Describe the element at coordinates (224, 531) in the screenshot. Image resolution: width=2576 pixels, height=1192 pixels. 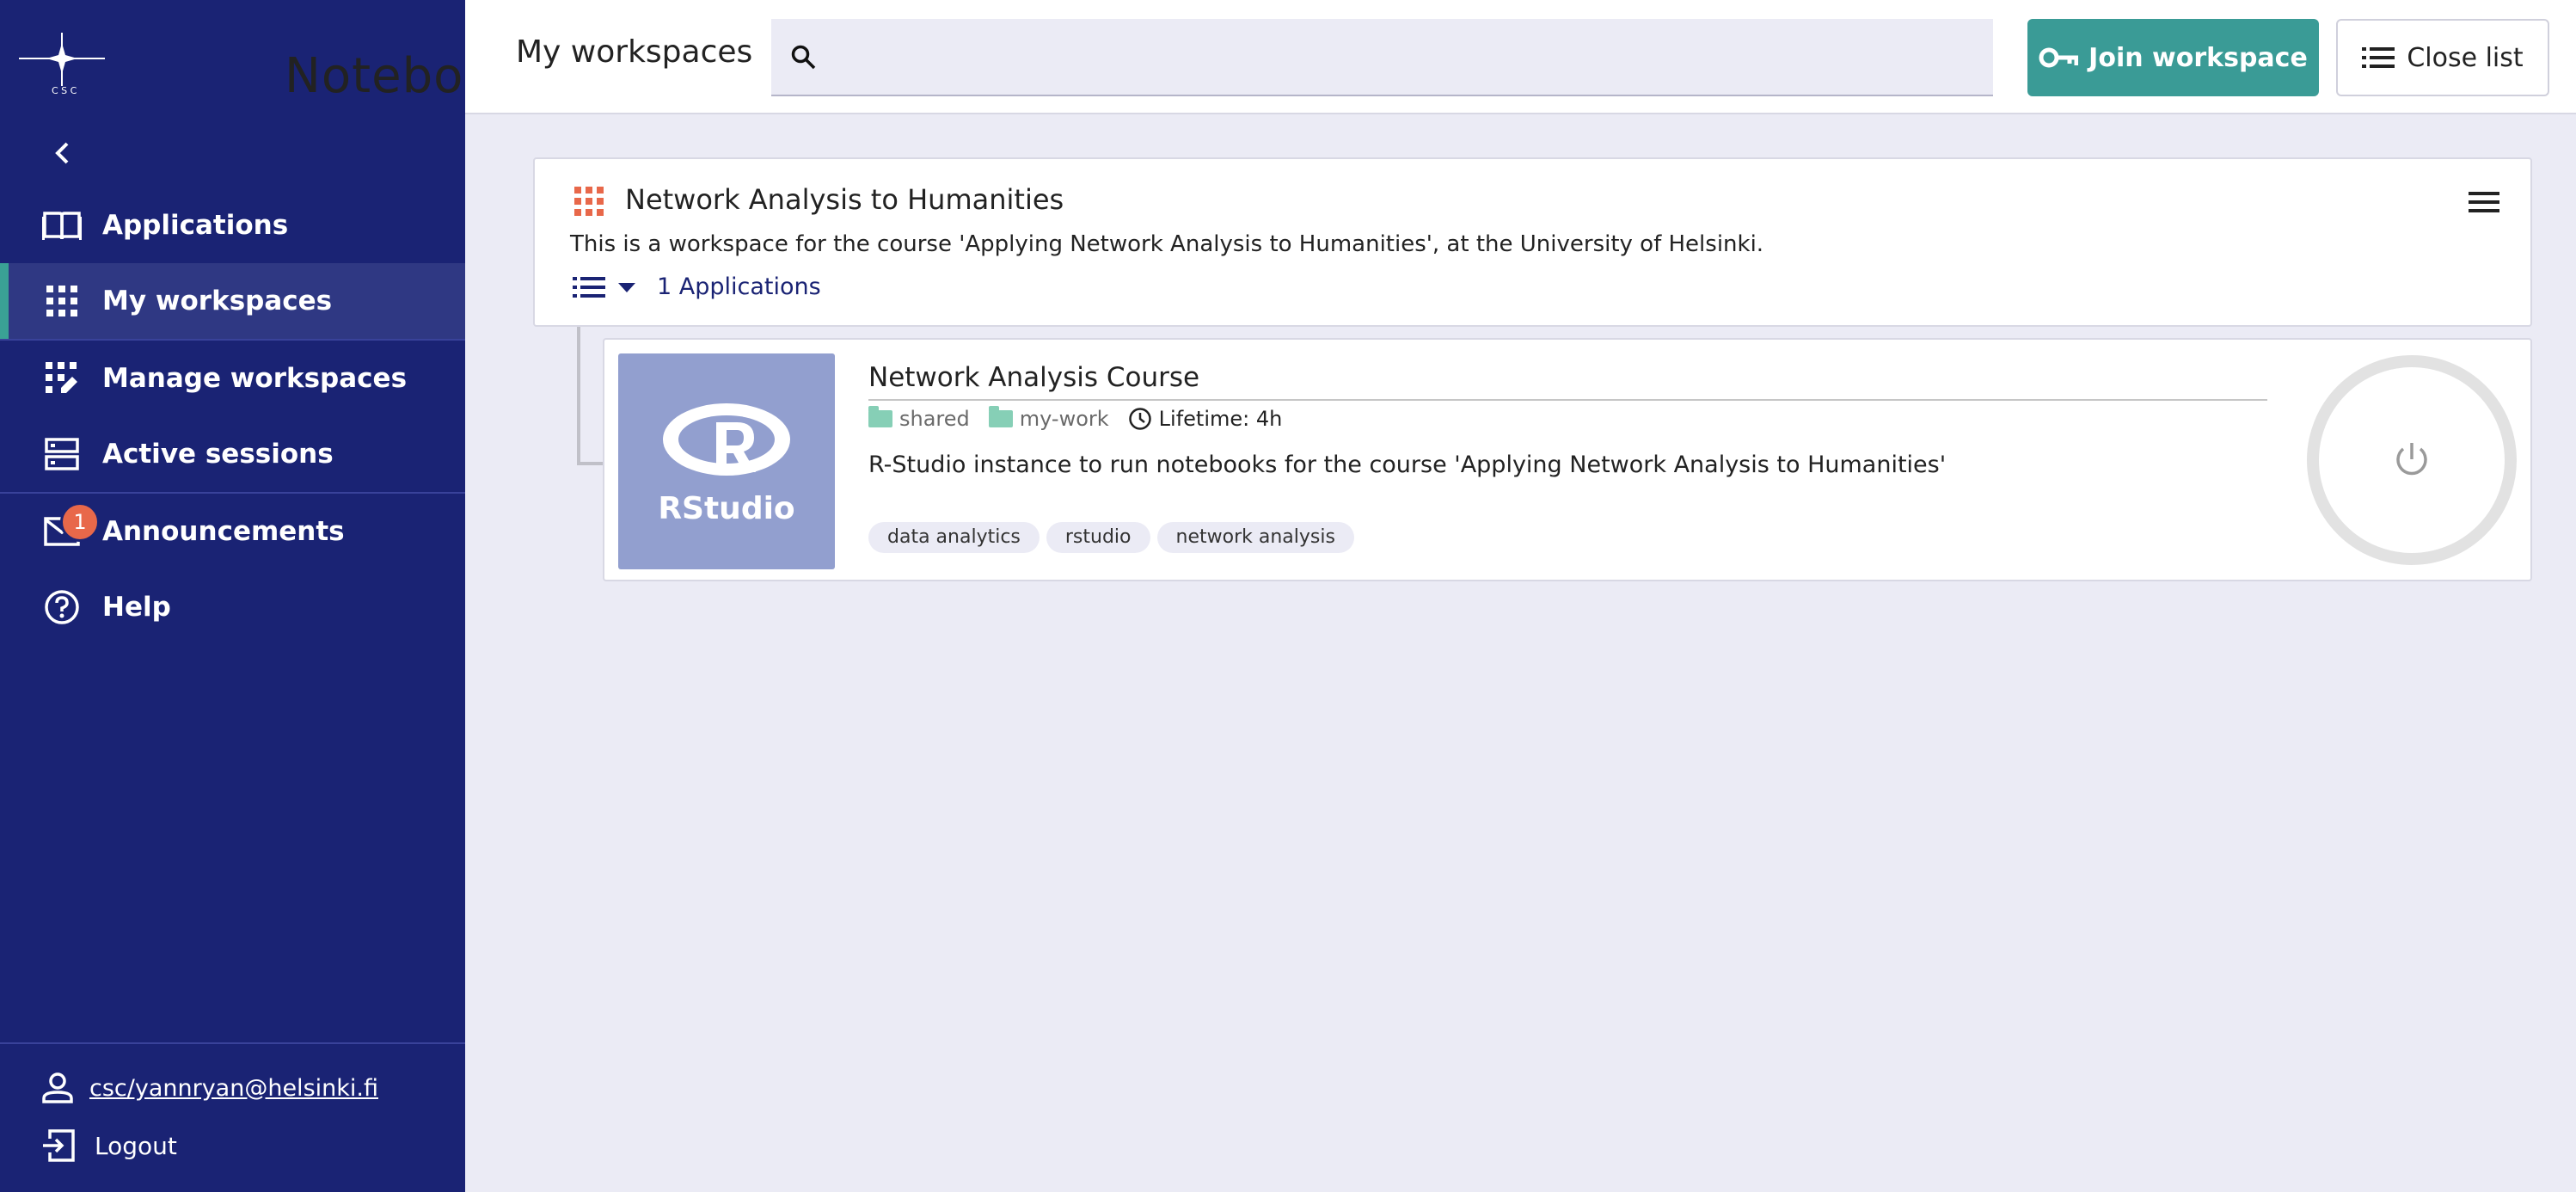
I see `sidebar-item-label: Announcements` at that location.